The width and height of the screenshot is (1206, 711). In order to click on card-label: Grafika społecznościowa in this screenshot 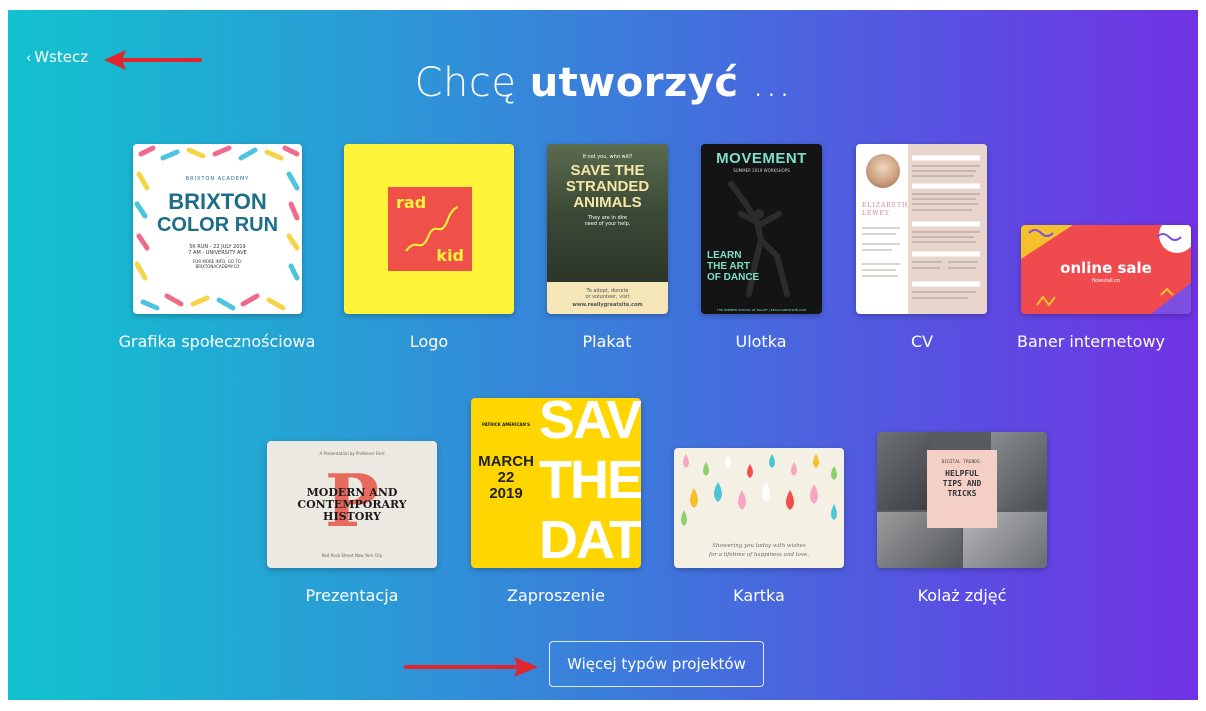, I will do `click(217, 341)`.